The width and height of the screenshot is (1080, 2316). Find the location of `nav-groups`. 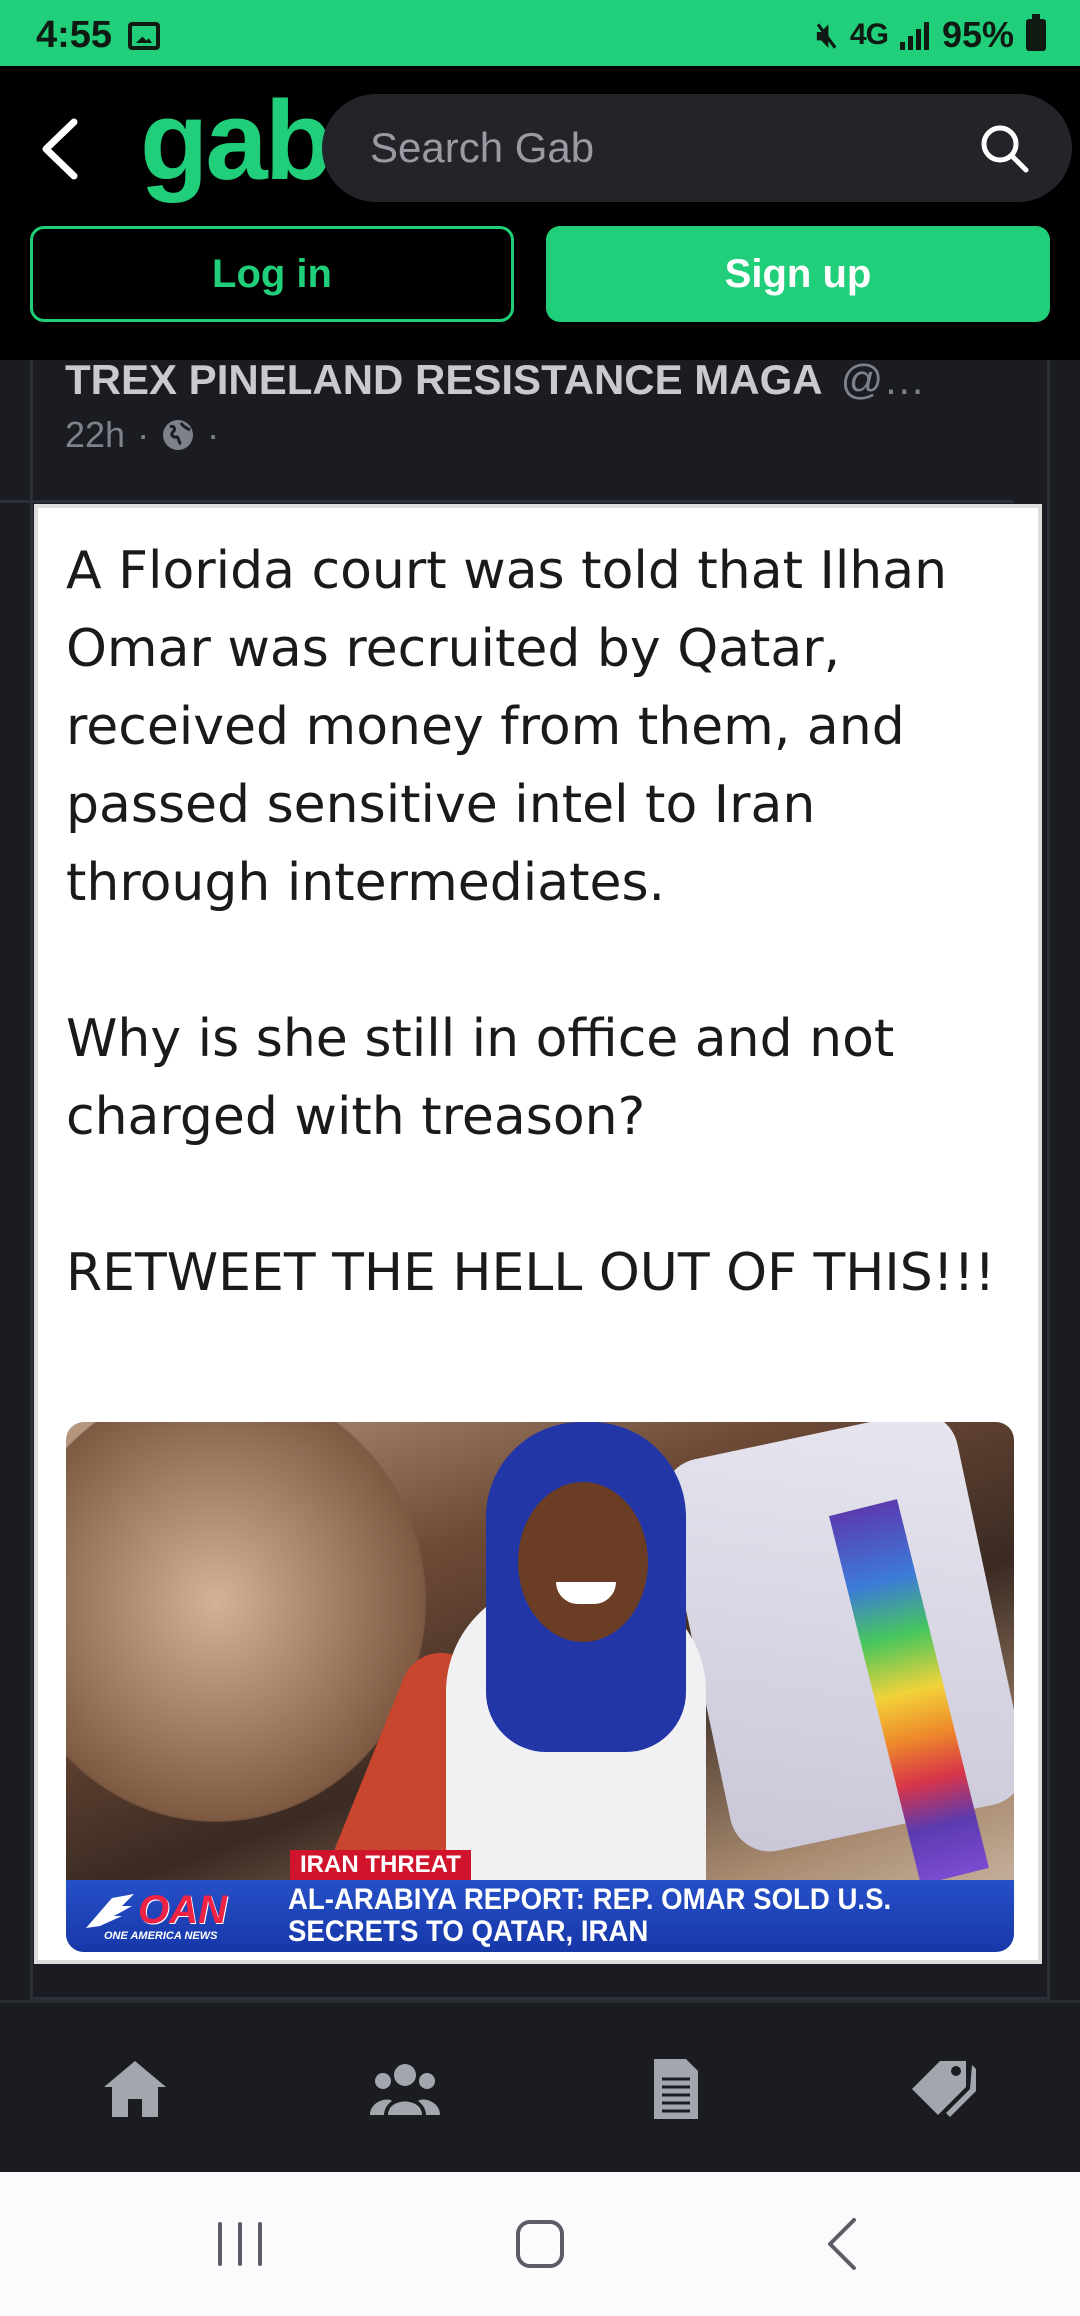

nav-groups is located at coordinates (405, 2089).